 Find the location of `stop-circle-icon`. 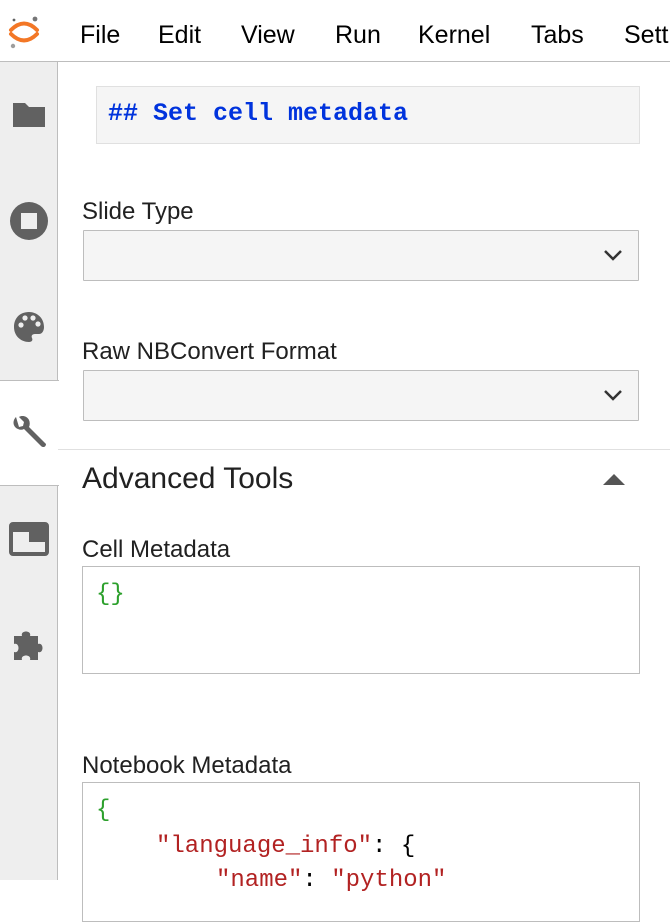

stop-circle-icon is located at coordinates (29, 221).